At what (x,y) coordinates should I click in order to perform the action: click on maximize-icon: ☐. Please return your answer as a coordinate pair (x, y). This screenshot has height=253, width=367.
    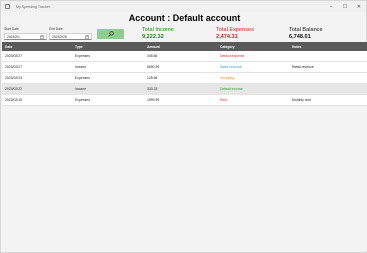
    Looking at the image, I should click on (345, 6).